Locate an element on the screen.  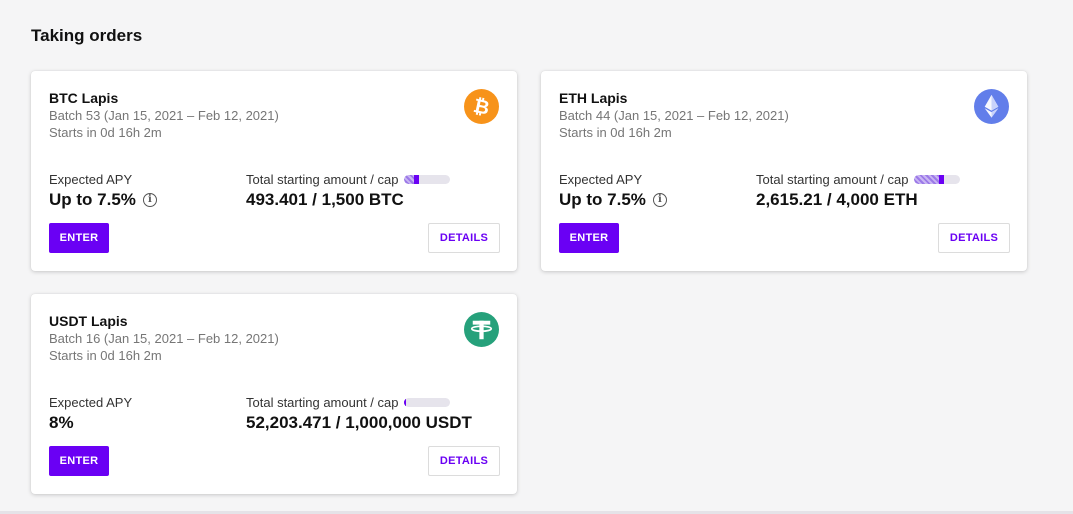
ethereum-icon is located at coordinates (991, 106).